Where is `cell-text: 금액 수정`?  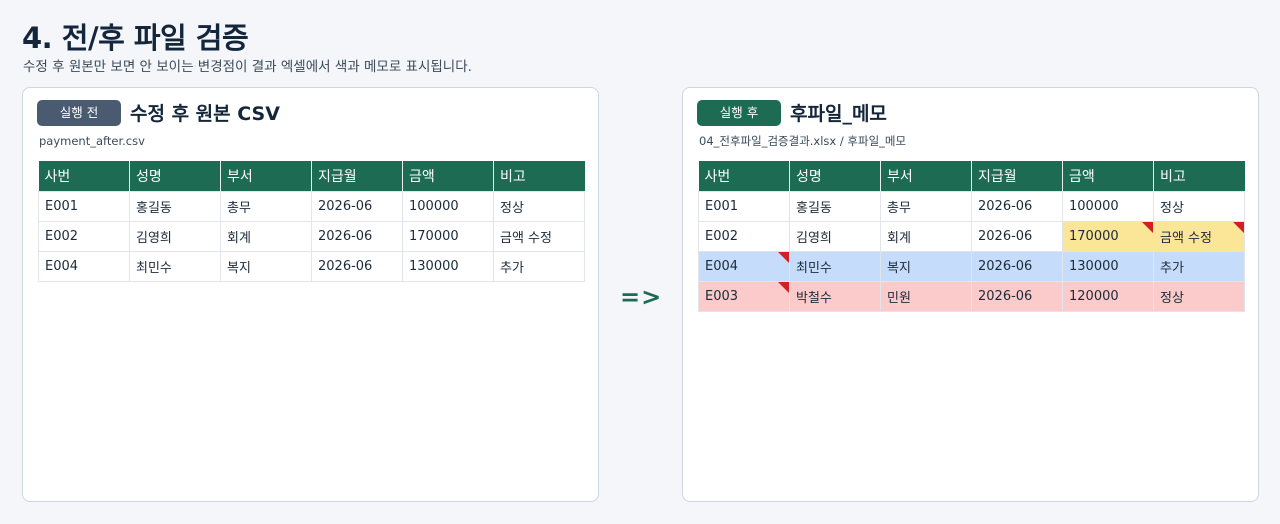
cell-text: 금액 수정 is located at coordinates (1186, 238).